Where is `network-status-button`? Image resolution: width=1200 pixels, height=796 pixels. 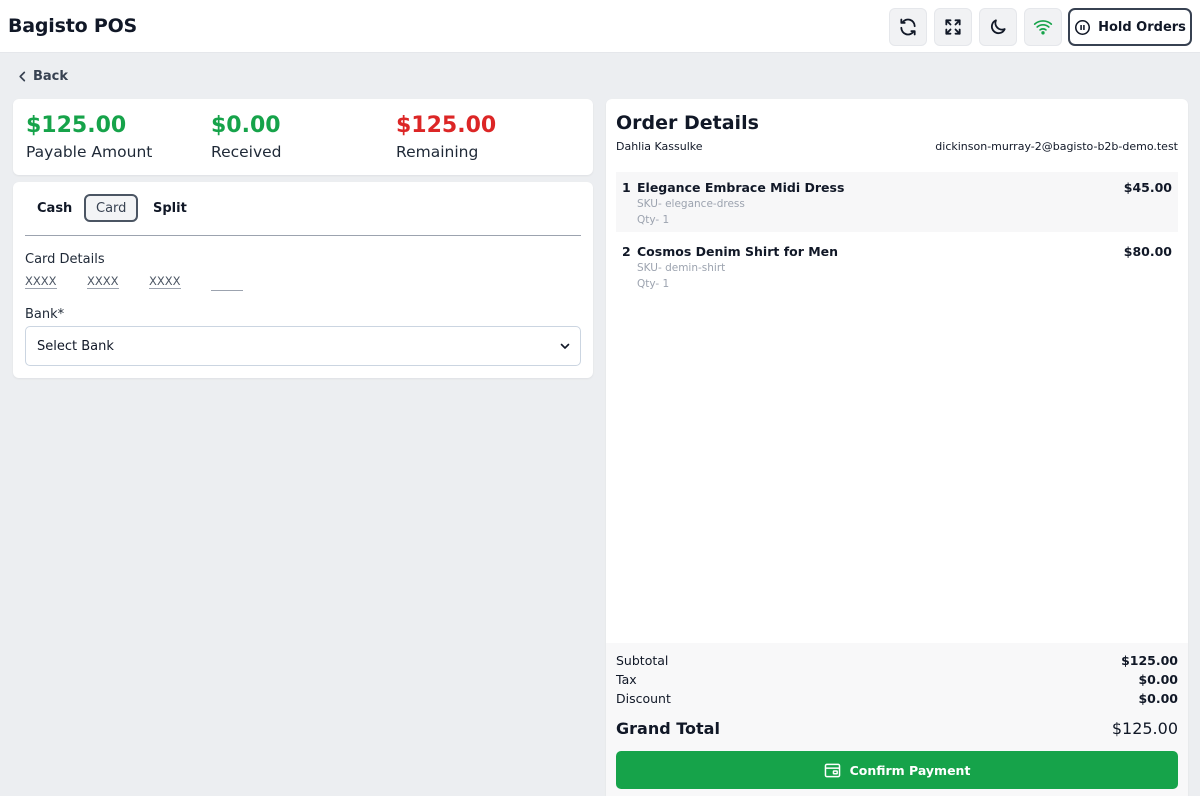 network-status-button is located at coordinates (1043, 27).